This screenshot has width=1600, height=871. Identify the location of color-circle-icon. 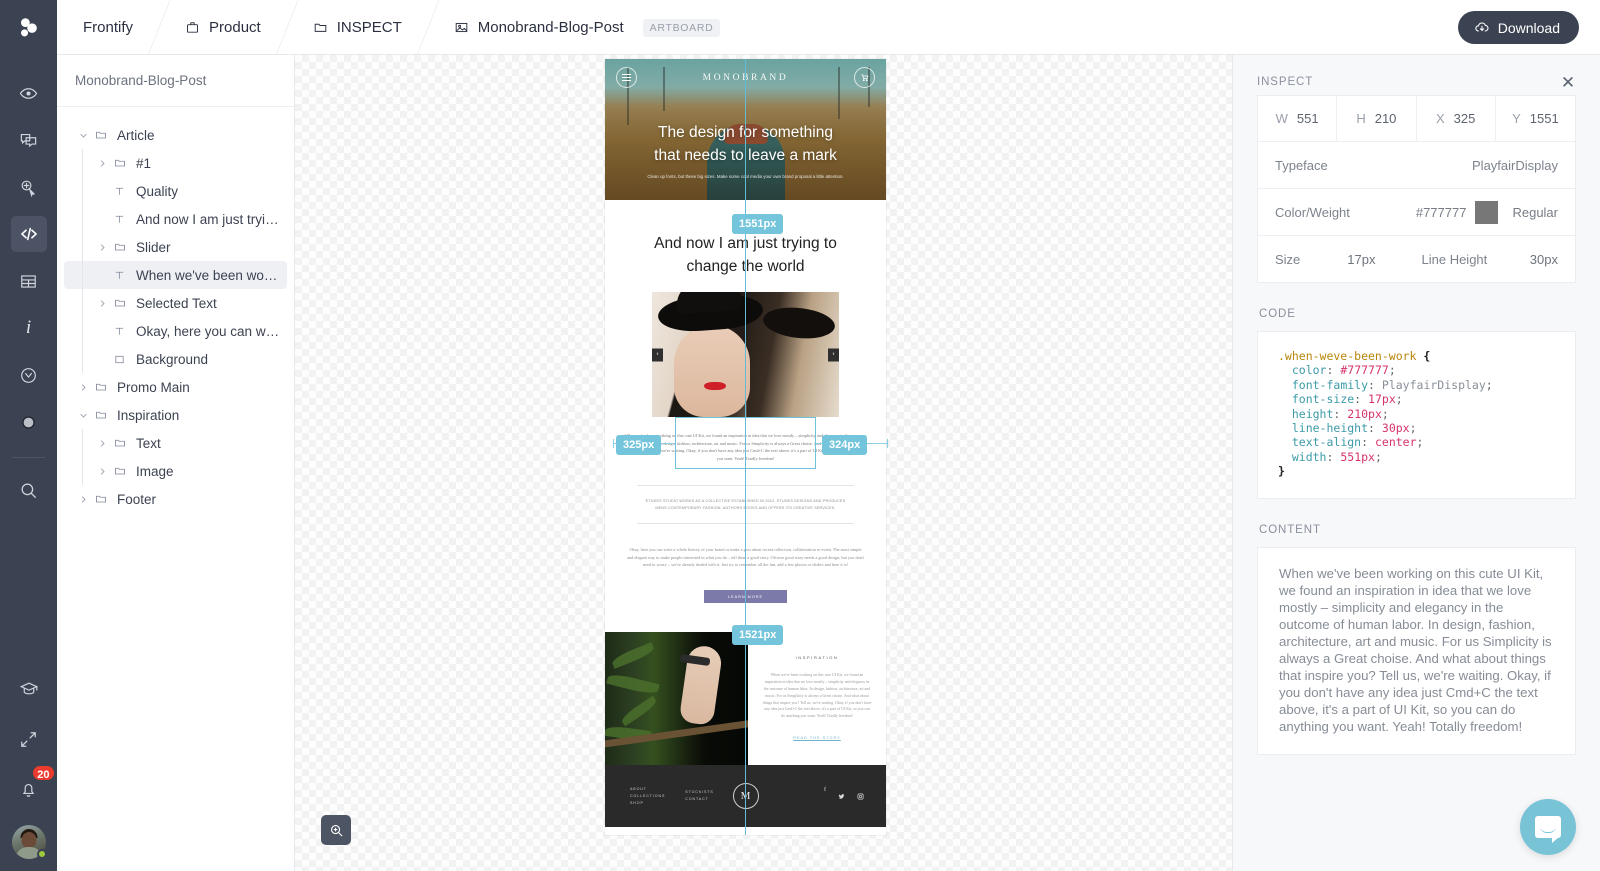
(29, 422).